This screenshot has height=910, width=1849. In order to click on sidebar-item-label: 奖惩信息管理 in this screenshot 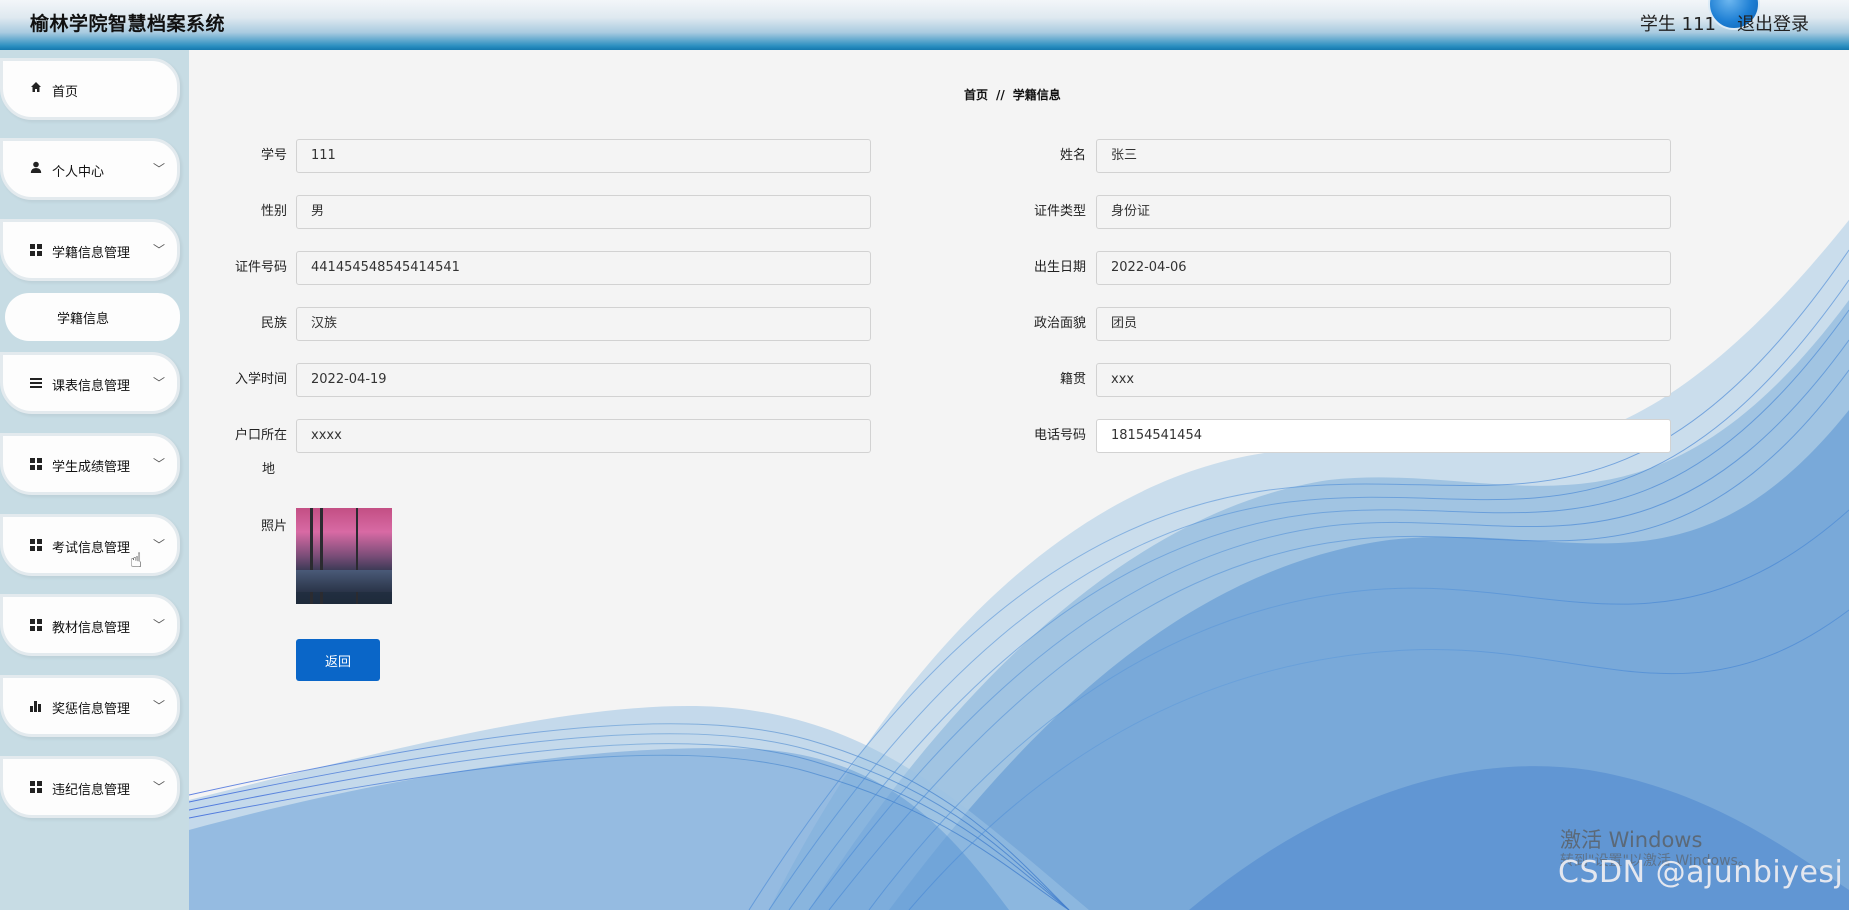, I will do `click(91, 709)`.